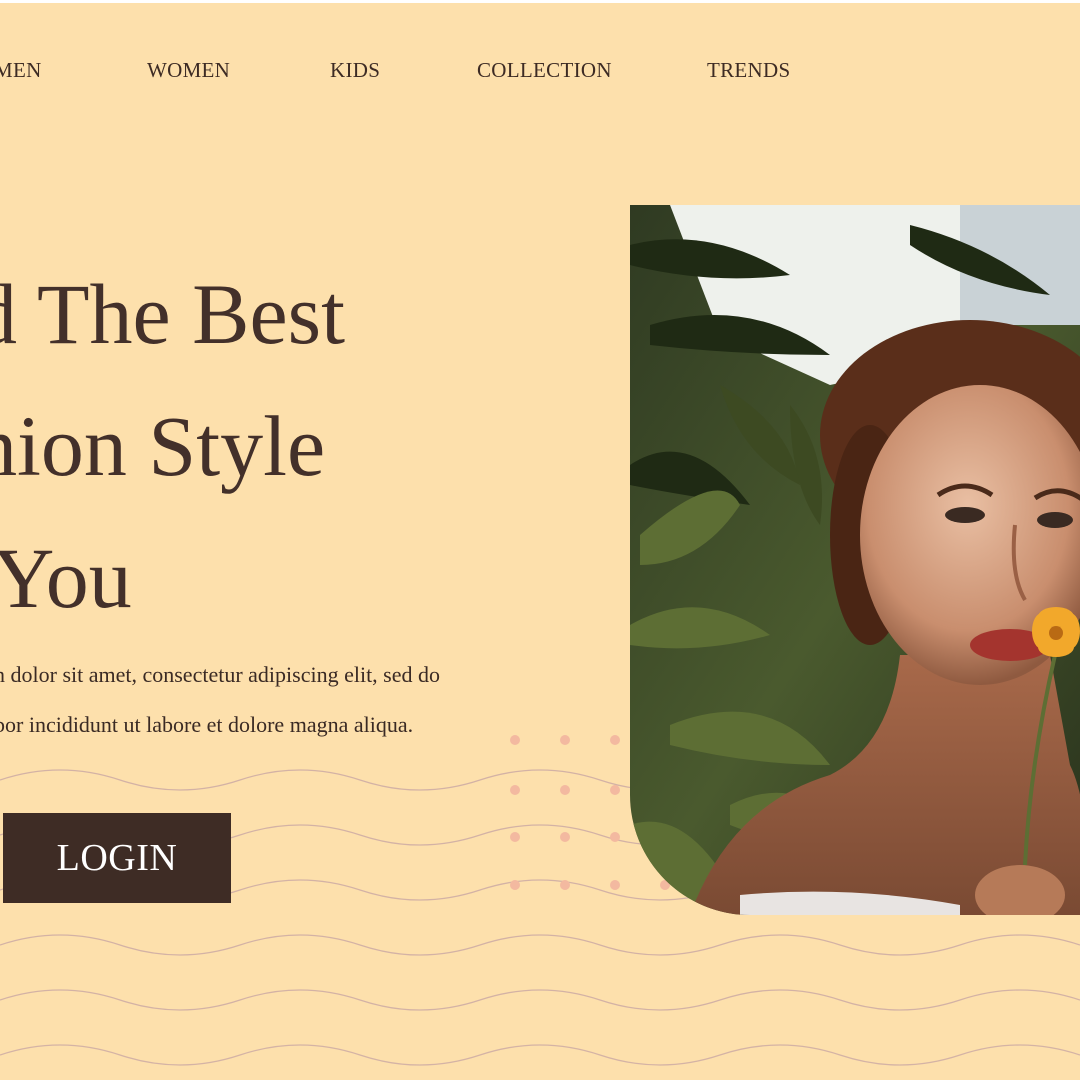  I want to click on main-nav: MEN WOMEN KIDS COLLECTION TRENDS, so click(540, 72).